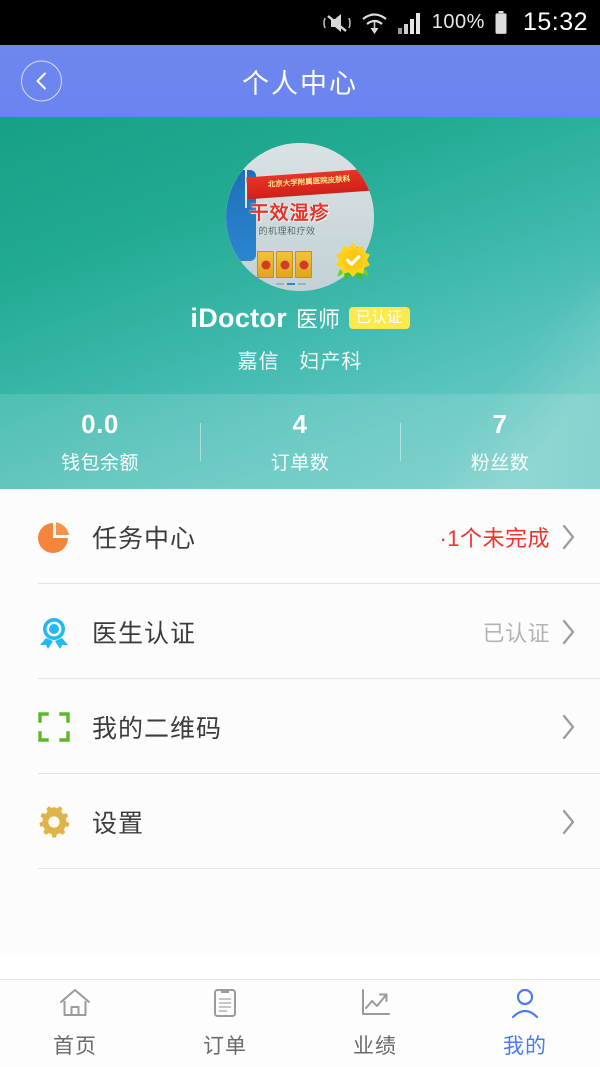 The image size is (600, 1067). What do you see at coordinates (300, 911) in the screenshot?
I see `list-bottom-space` at bounding box center [300, 911].